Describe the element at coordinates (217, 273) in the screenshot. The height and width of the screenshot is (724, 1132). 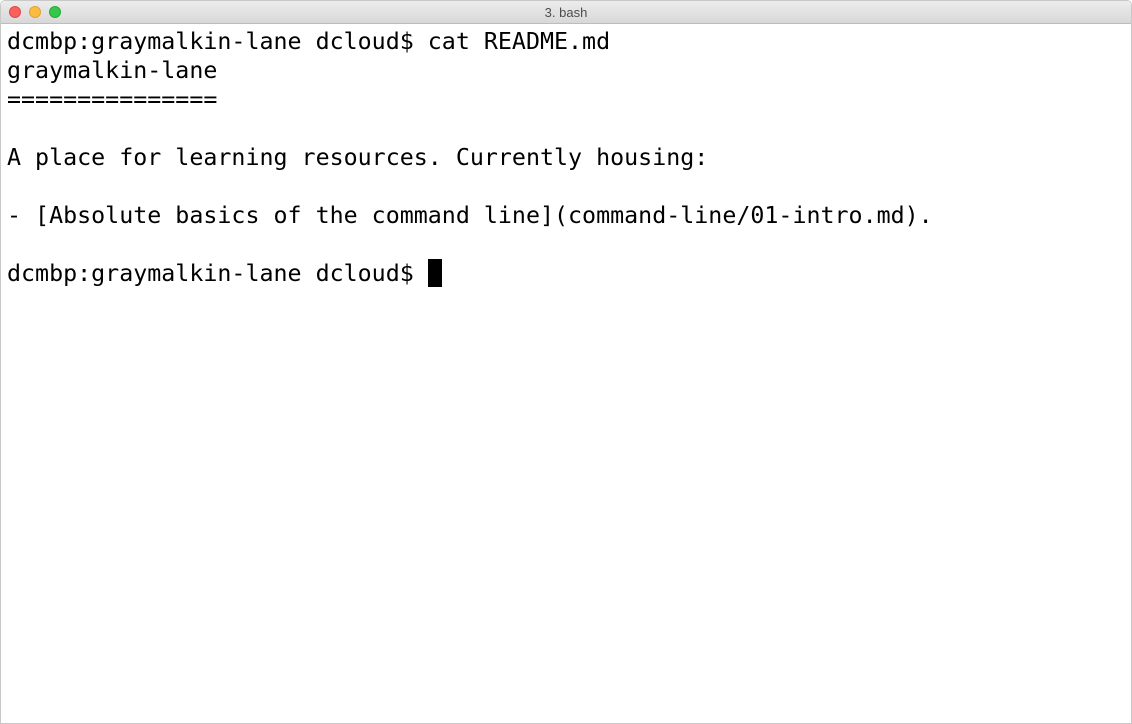
I see `shell-prompt: dcmbp:graymalkin-lane dcloud$` at that location.